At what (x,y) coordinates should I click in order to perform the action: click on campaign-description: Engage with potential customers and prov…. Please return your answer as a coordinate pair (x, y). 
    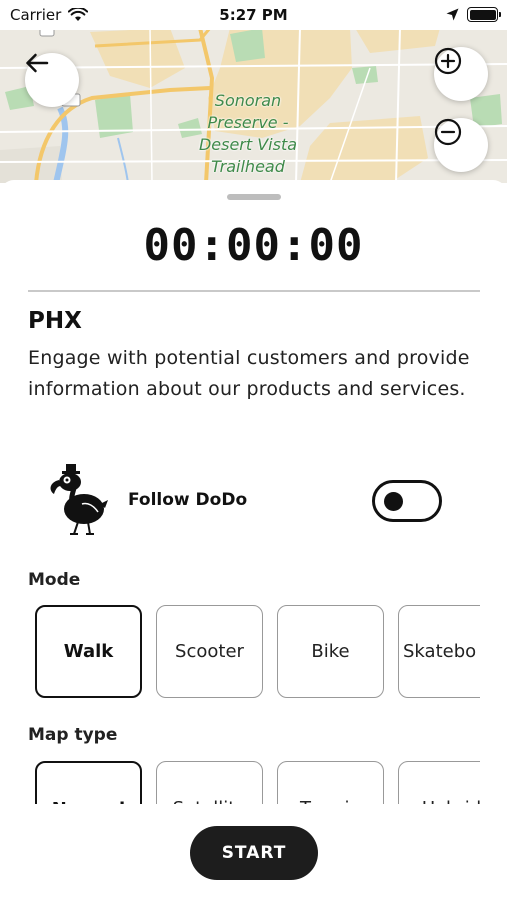
    Looking at the image, I should click on (249, 373).